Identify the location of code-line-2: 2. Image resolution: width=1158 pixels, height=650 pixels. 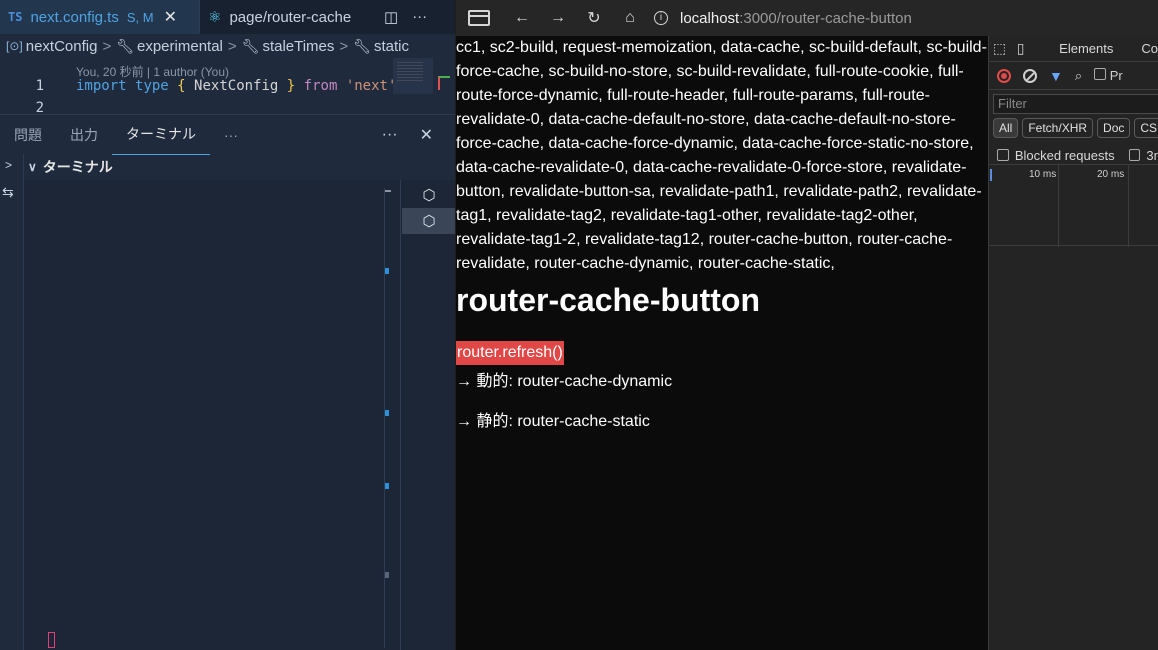
(38, 107).